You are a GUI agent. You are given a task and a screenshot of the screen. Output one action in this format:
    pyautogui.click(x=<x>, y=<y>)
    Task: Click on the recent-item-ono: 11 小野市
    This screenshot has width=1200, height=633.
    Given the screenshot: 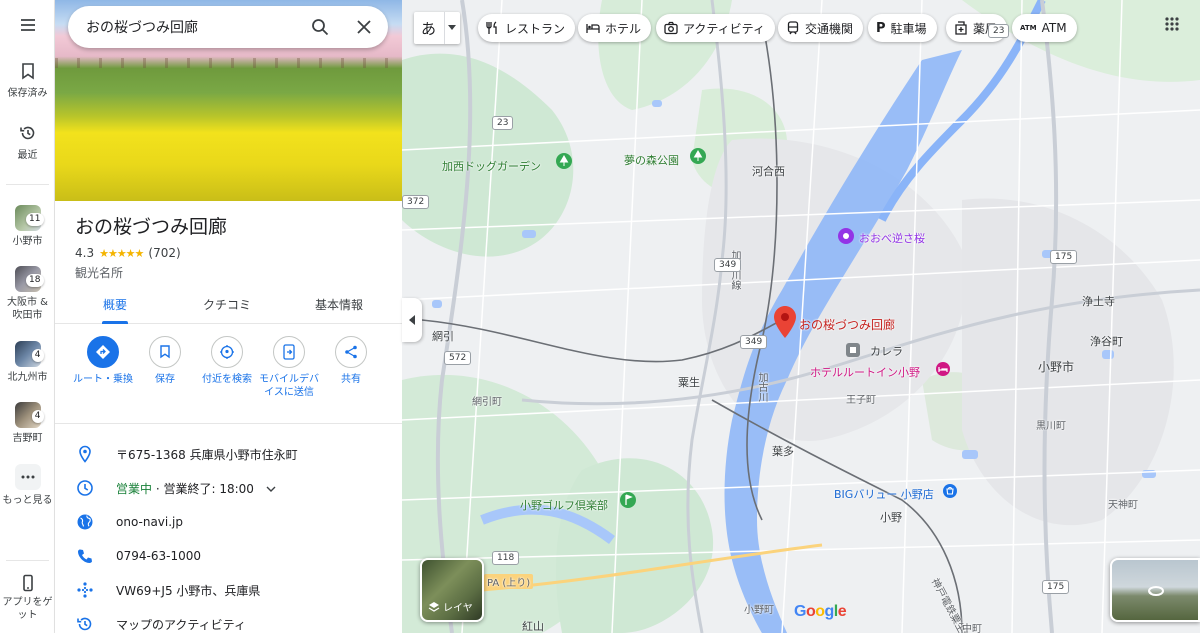 What is the action you would take?
    pyautogui.click(x=27, y=226)
    